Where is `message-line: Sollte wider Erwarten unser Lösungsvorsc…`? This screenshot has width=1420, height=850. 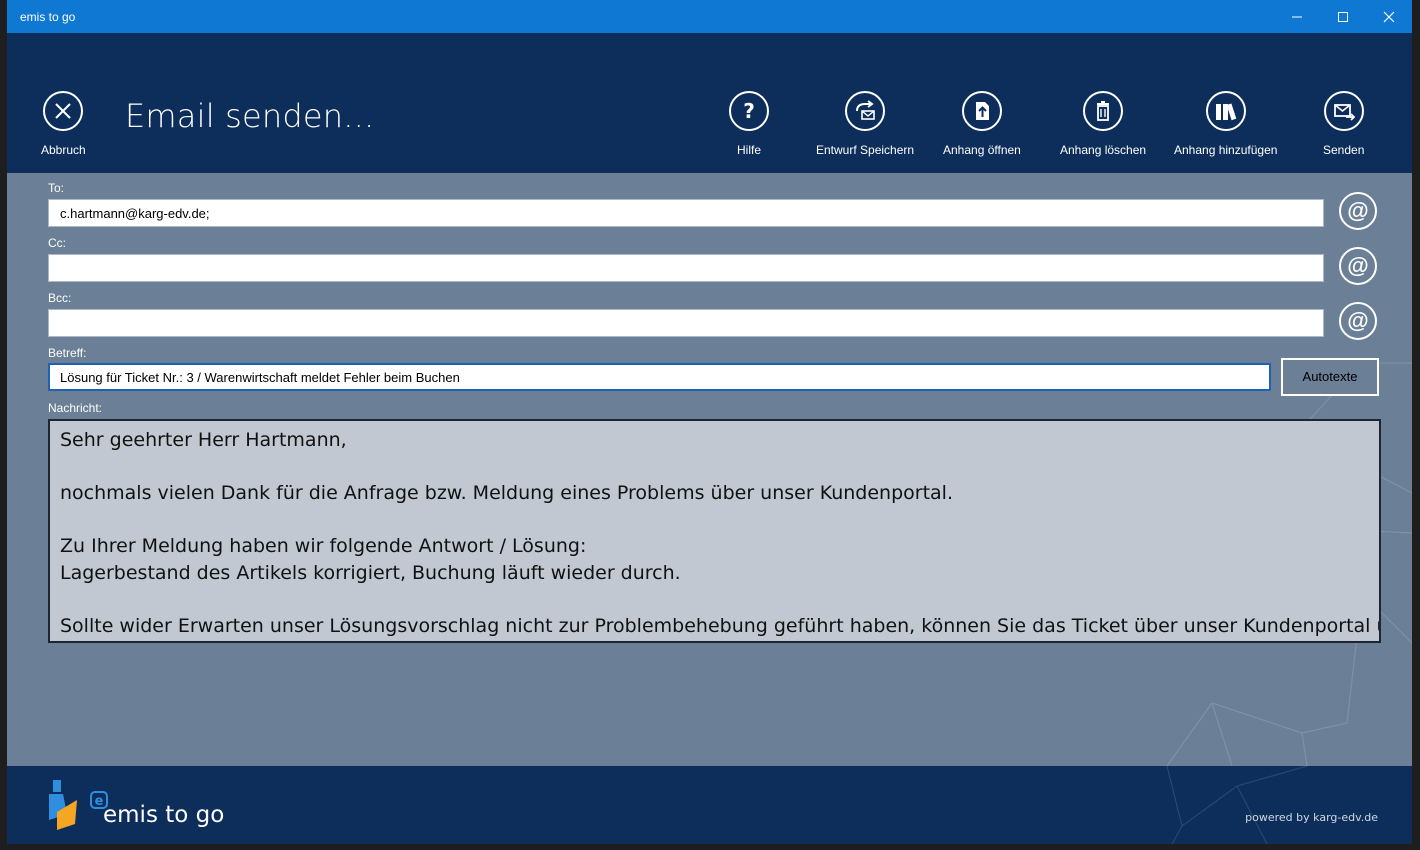 message-line: Sollte wider Erwarten unser Lösungsvorsc… is located at coordinates (720, 625).